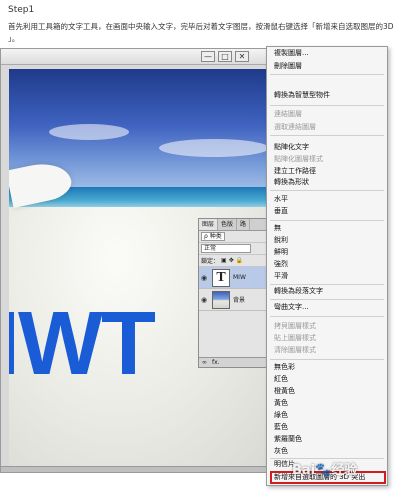 The image size is (400, 500). What do you see at coordinates (291, 147) in the screenshot?
I see `menu-item-rasterize-type: 點陣化文字` at bounding box center [291, 147].